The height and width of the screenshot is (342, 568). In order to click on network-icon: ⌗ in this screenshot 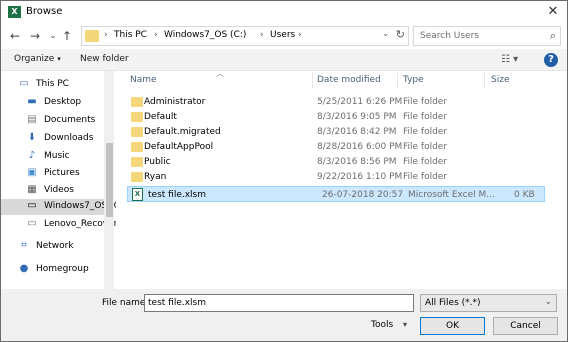, I will do `click(24, 245)`.